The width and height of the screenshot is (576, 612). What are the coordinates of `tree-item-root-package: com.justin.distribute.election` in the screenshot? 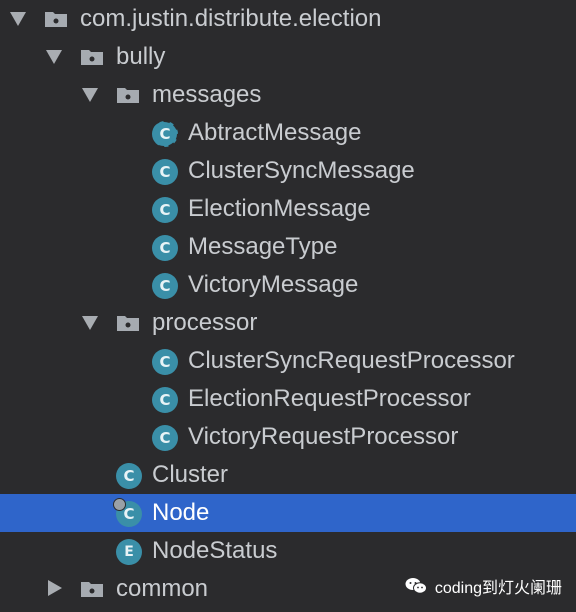 It's located at (288, 19).